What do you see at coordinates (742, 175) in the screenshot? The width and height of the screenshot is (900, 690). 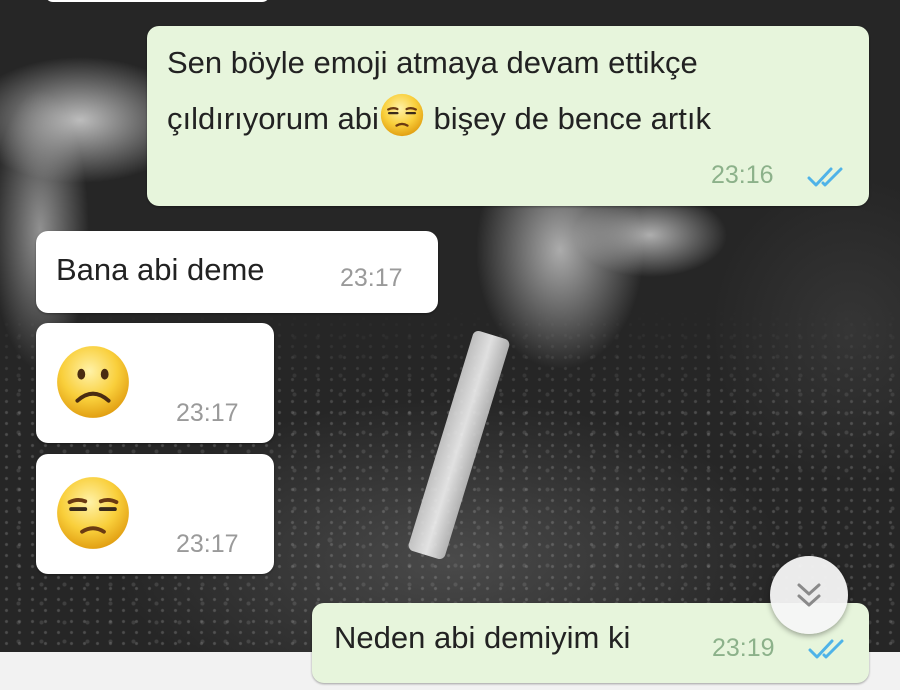 I see `message-time: 23:16` at bounding box center [742, 175].